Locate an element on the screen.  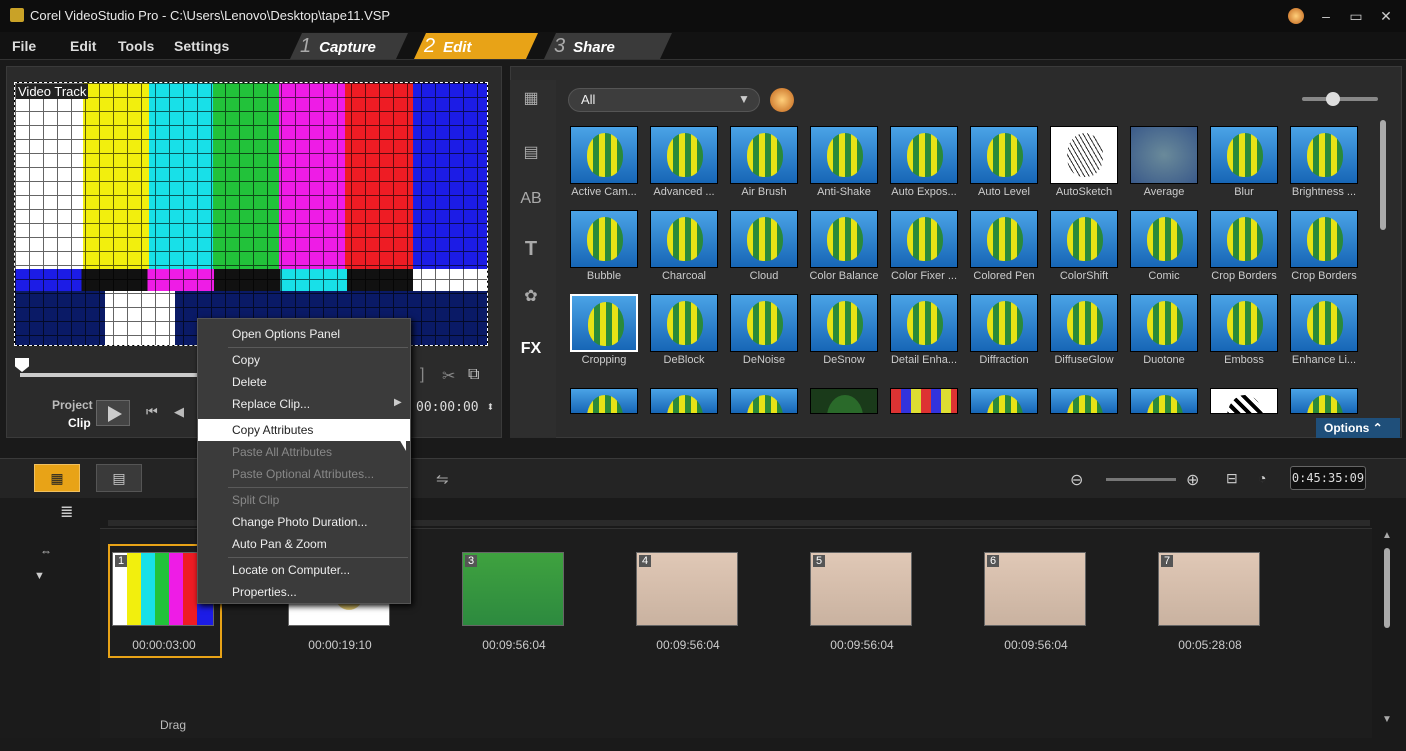
menu-tools: Tools is located at coordinates (136, 46).